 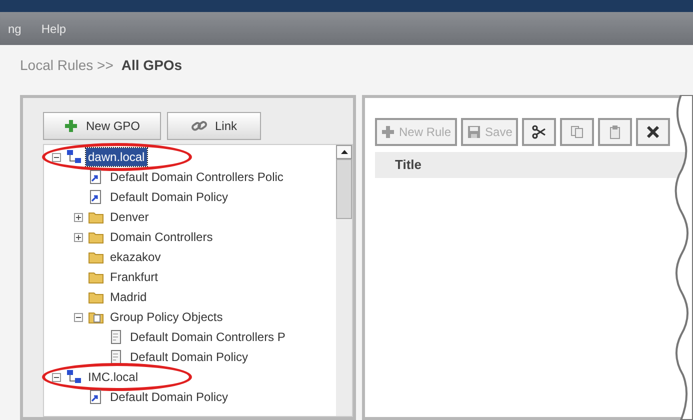 I want to click on chain-link-icon, so click(x=198, y=126).